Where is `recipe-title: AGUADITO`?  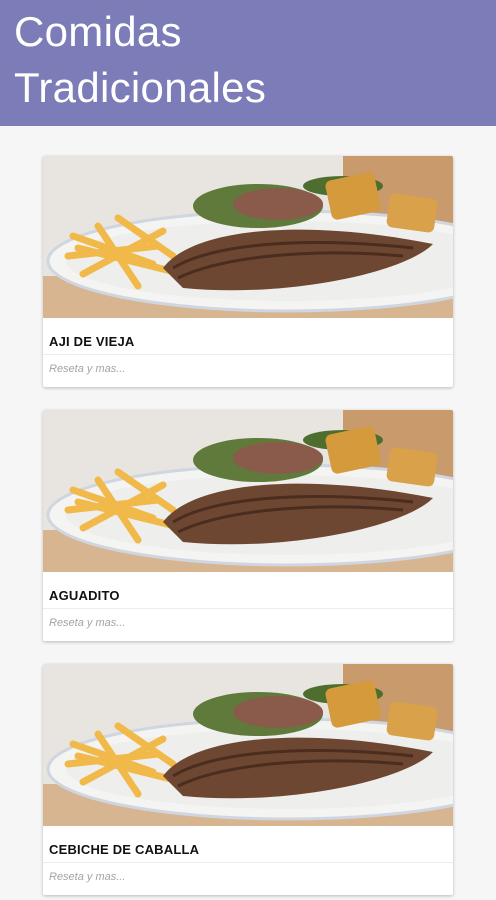
recipe-title: AGUADITO is located at coordinates (84, 595).